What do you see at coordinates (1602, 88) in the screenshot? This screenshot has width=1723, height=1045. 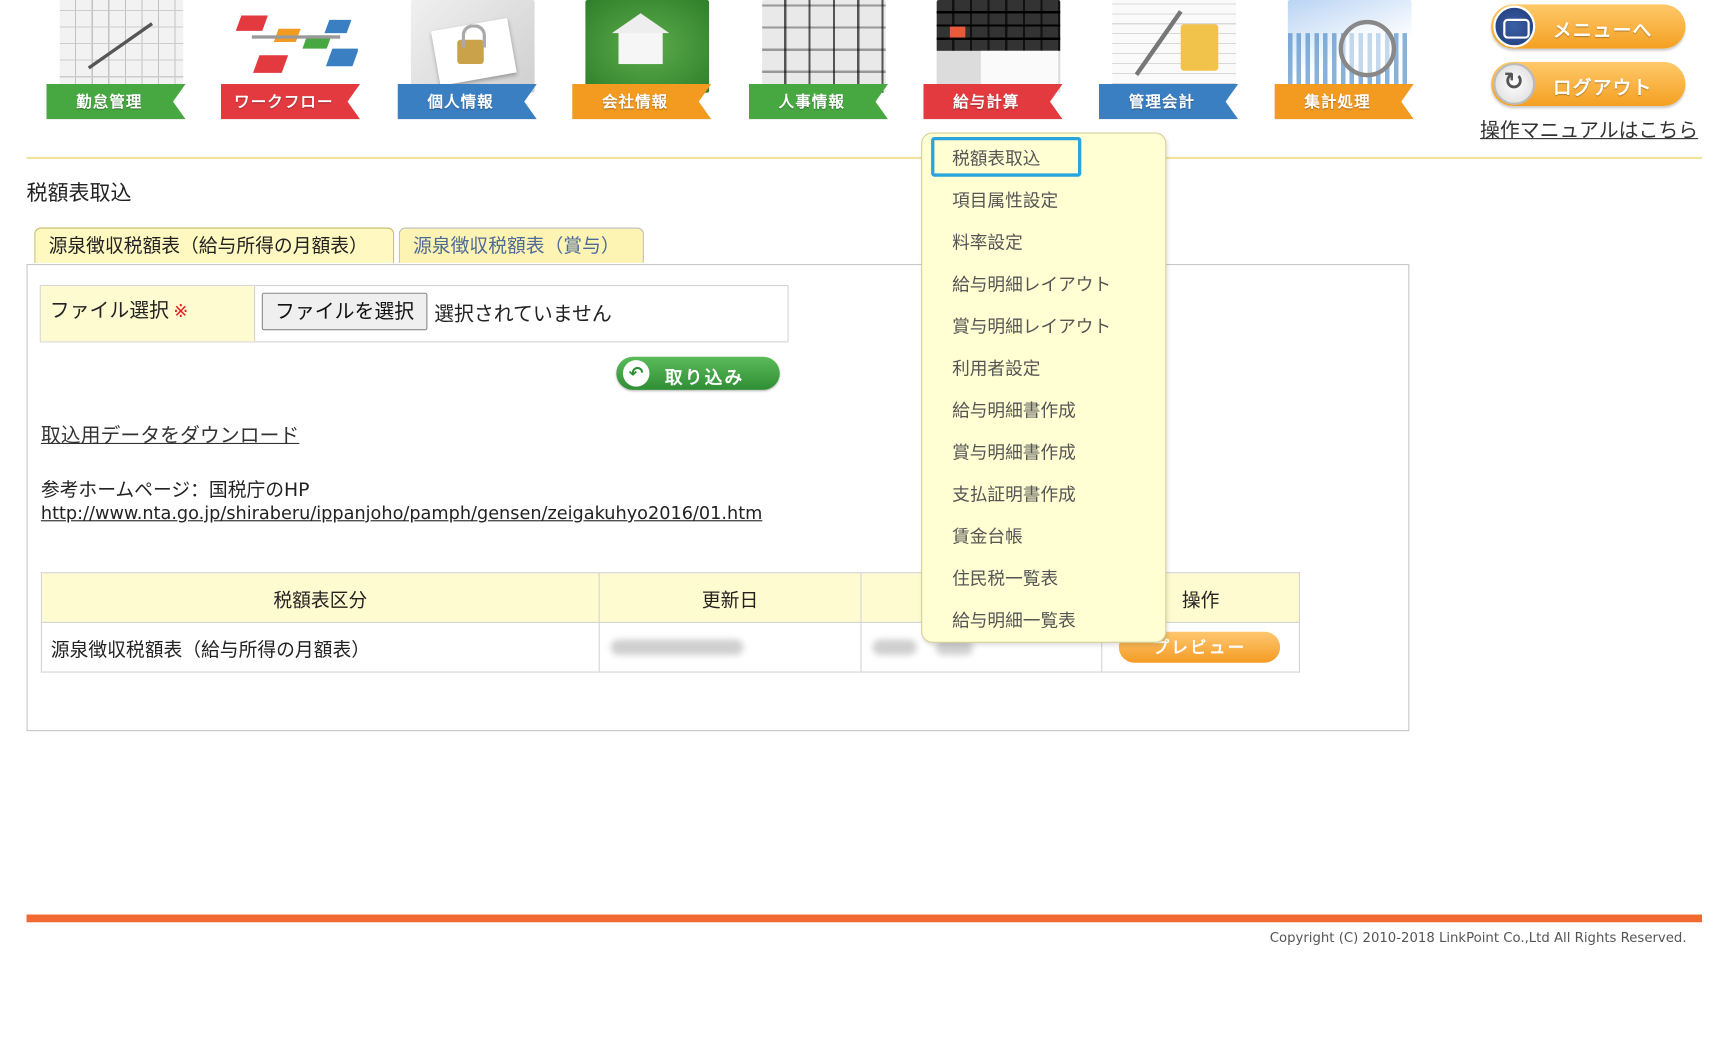 I see `logout-button-label: ログアウト` at bounding box center [1602, 88].